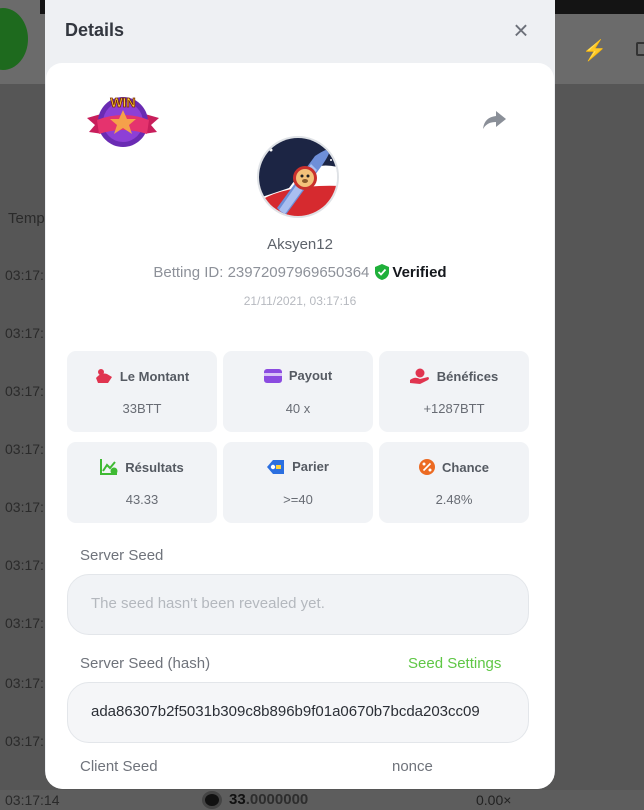 The height and width of the screenshot is (810, 644). What do you see at coordinates (300, 301) in the screenshot?
I see `bet-timestamp: 21/11/2021, 03:17:16` at bounding box center [300, 301].